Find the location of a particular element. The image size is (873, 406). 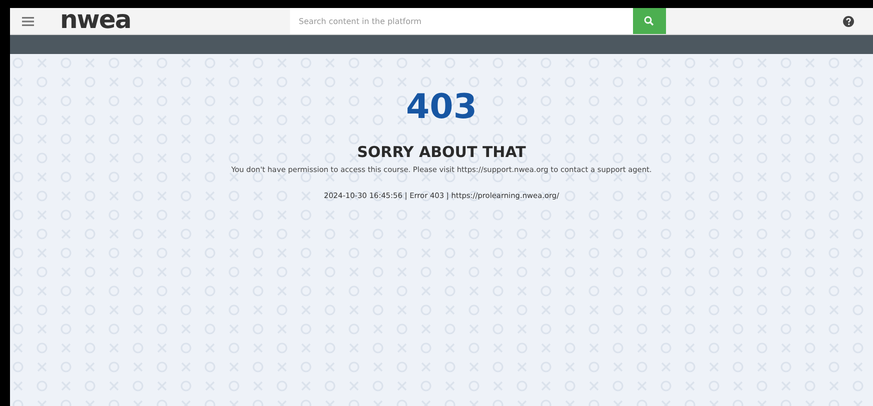

search-button is located at coordinates (649, 21).